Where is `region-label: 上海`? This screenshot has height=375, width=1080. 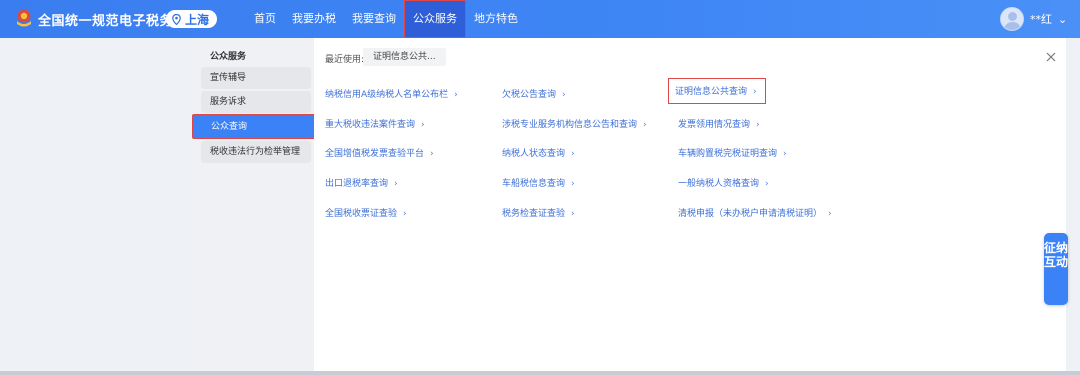
region-label: 上海 is located at coordinates (197, 19).